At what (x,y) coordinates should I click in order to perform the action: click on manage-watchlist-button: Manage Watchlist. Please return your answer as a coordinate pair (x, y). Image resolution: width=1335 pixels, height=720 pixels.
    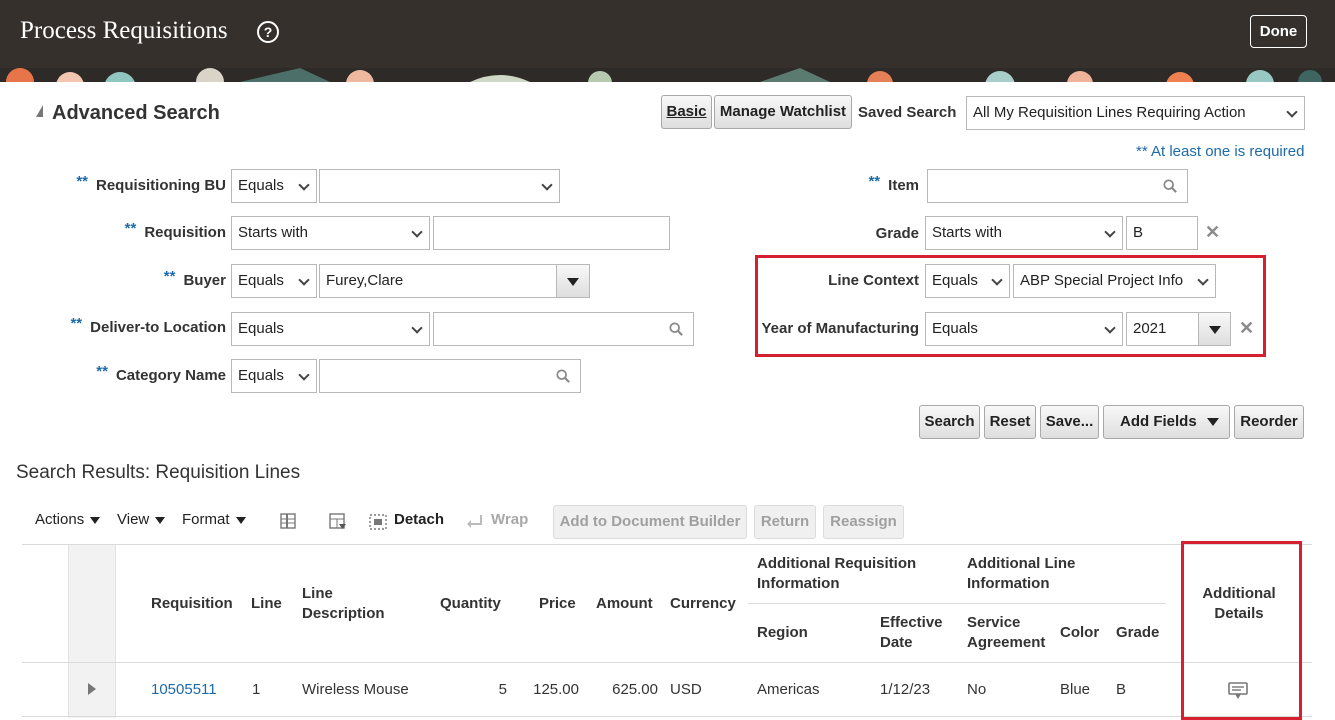
    Looking at the image, I should click on (783, 112).